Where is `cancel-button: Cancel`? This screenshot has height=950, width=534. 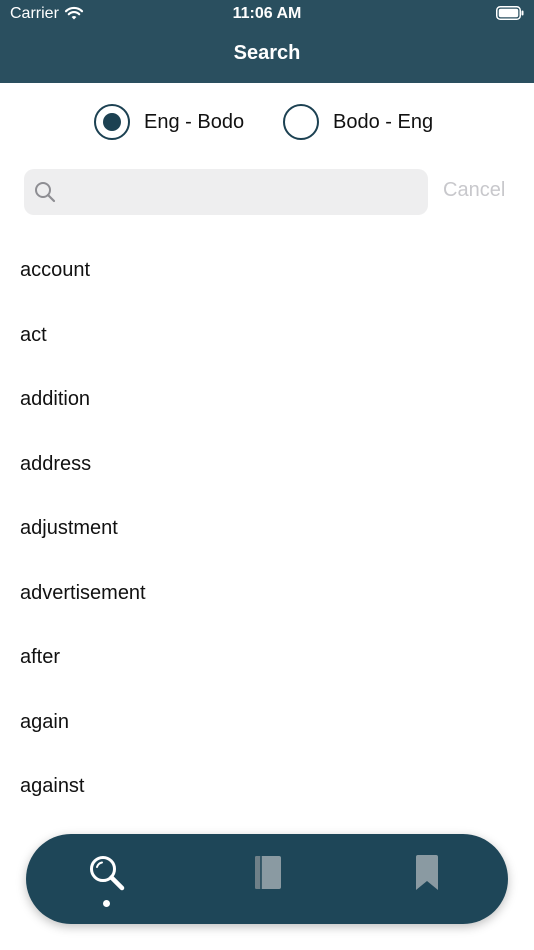
cancel-button: Cancel is located at coordinates (474, 190).